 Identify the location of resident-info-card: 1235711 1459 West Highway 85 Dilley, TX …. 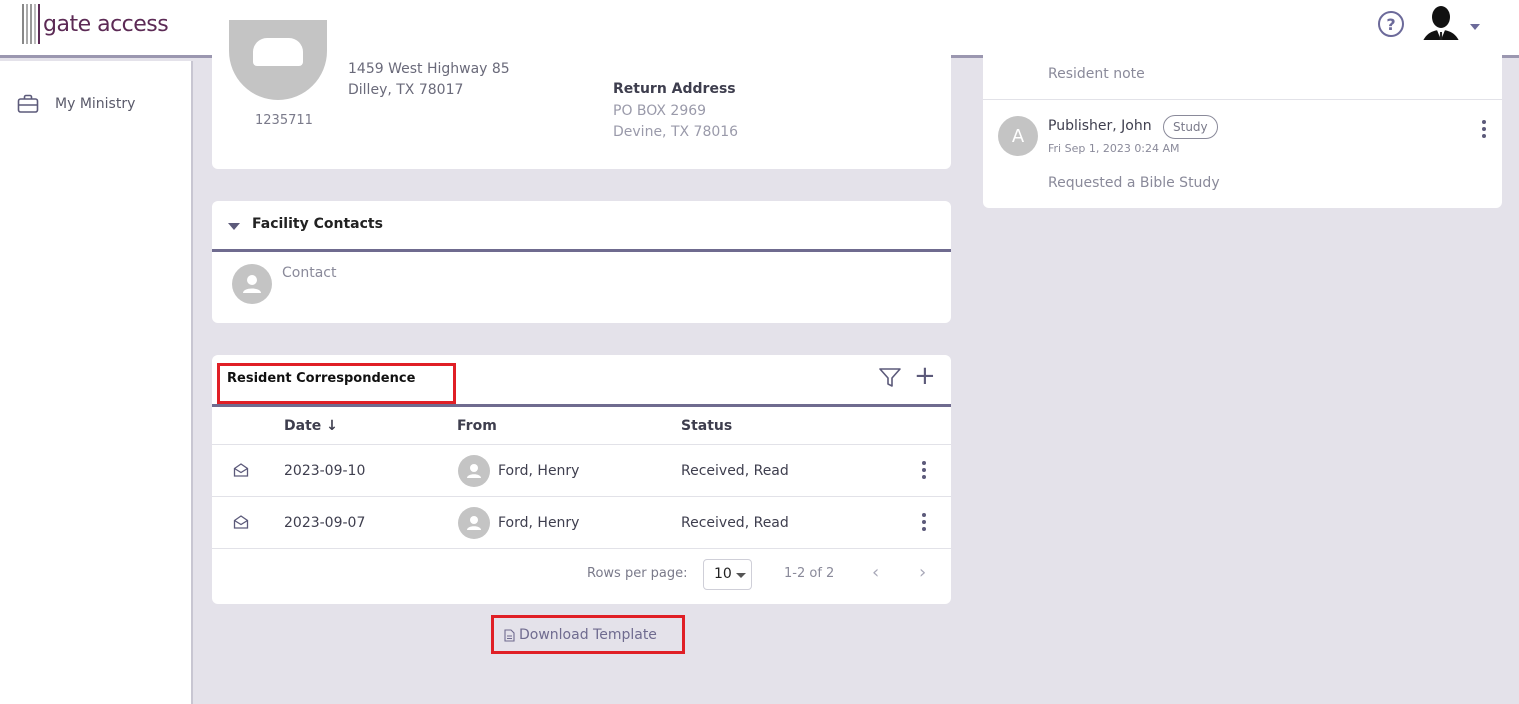
(581, 94).